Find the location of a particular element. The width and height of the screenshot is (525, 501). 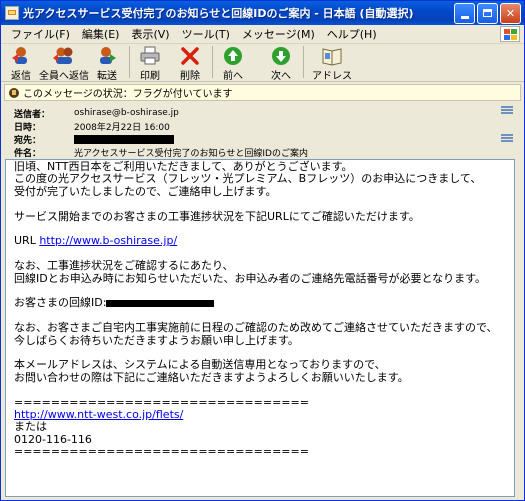

close-icon: ✕ is located at coordinates (510, 13).